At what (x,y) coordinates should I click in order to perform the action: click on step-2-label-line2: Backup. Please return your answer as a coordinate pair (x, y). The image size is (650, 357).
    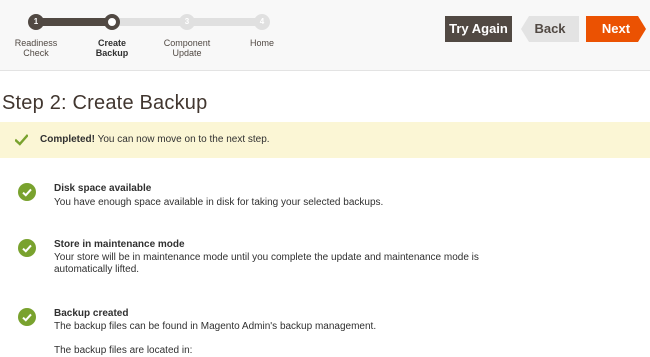
    Looking at the image, I should click on (112, 53).